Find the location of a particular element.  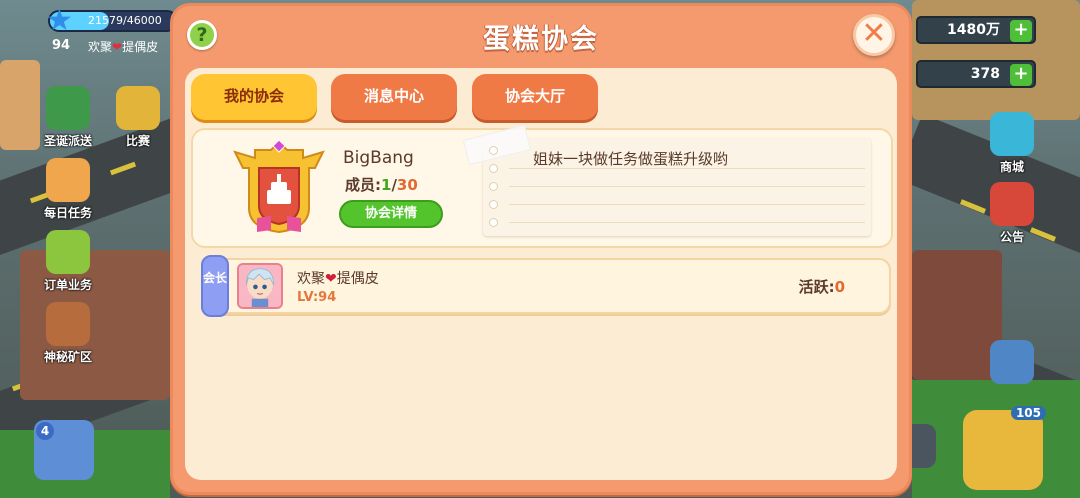

coins-value: 1480万 is located at coordinates (973, 30).